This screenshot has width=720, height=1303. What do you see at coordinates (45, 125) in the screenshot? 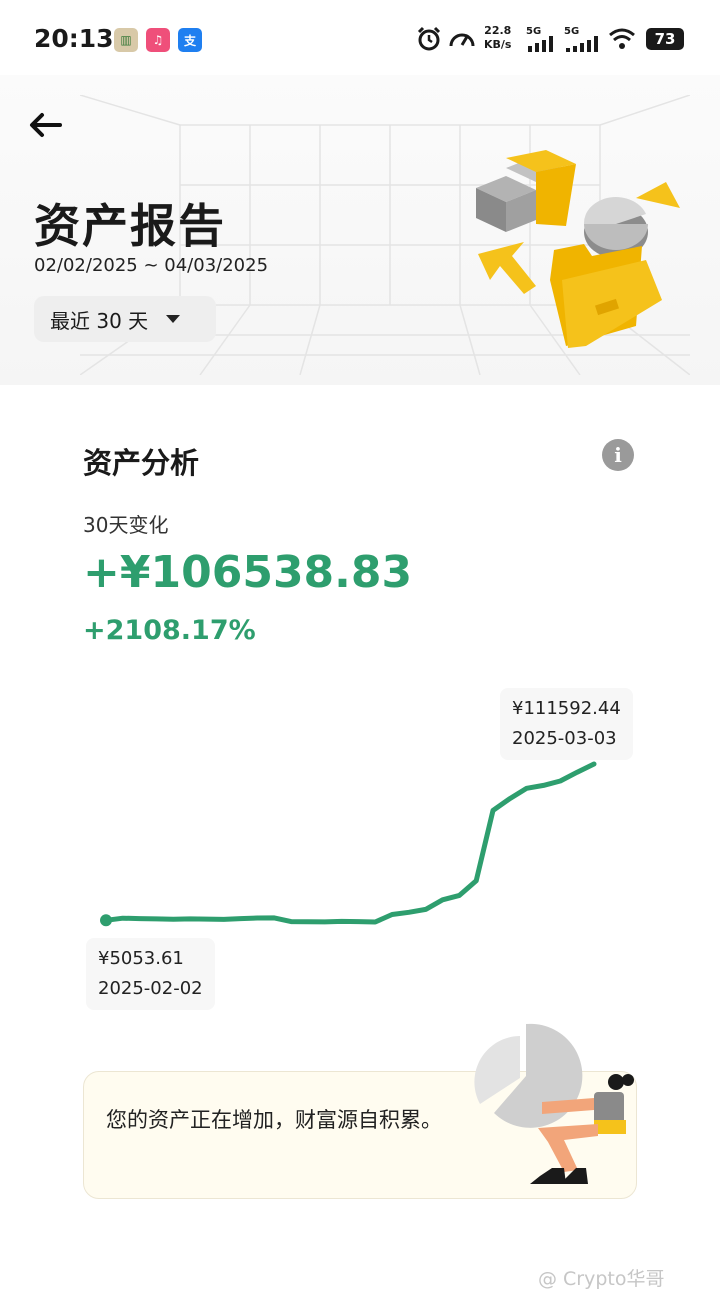
I see `back-arrow-icon` at bounding box center [45, 125].